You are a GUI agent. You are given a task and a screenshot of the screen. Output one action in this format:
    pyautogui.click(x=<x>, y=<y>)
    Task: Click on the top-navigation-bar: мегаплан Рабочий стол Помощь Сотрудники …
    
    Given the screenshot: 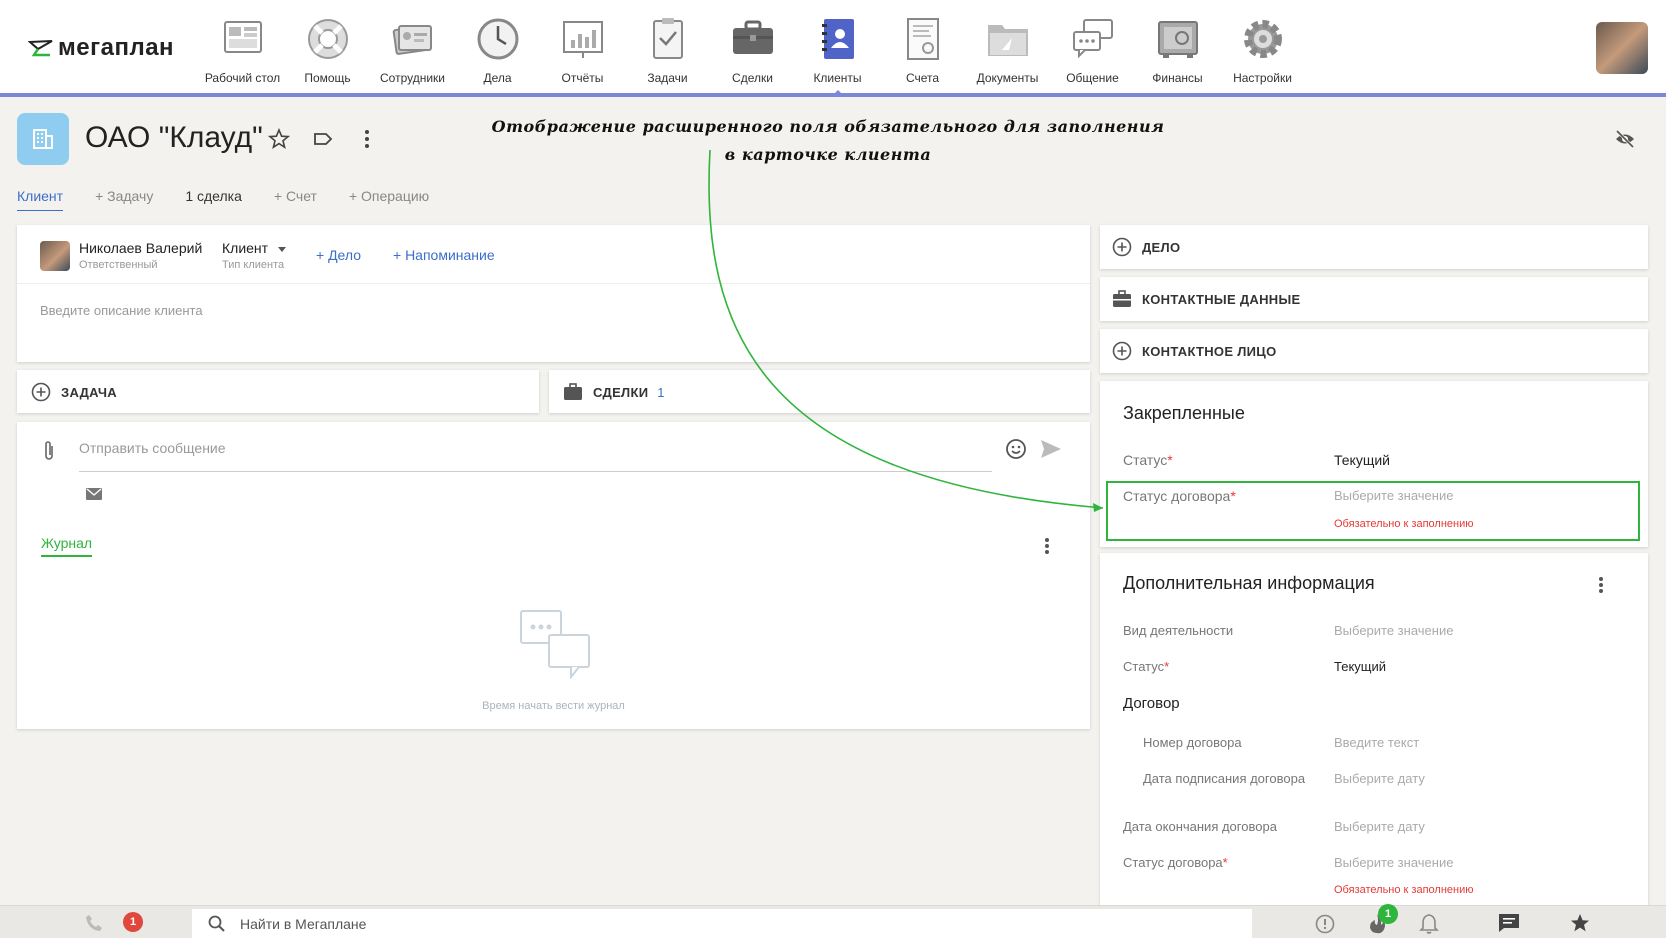 What is the action you would take?
    pyautogui.click(x=833, y=48)
    